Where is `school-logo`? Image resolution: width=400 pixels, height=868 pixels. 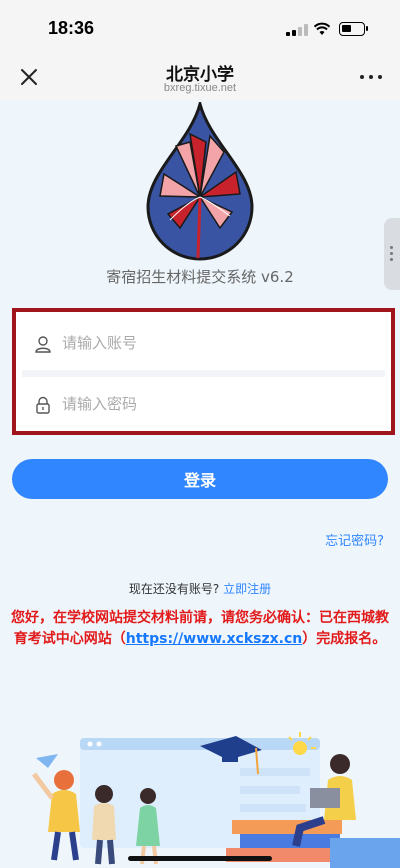 school-logo is located at coordinates (200, 181).